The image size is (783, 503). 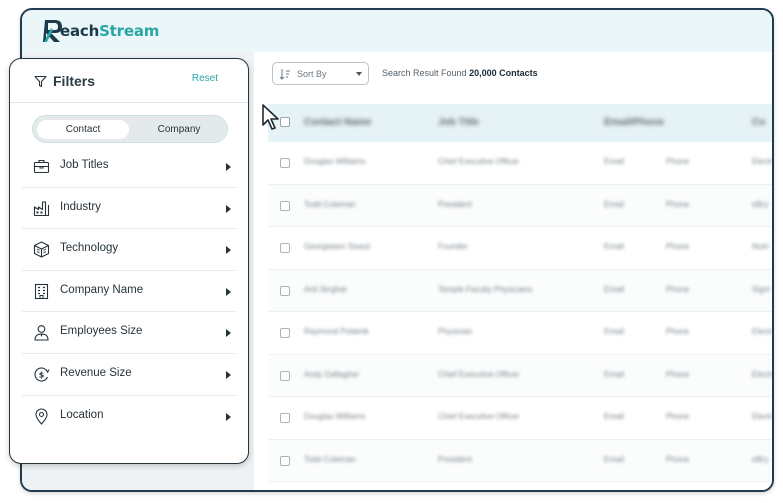 What do you see at coordinates (312, 73) in the screenshot?
I see `sort-by-label: Sort By` at bounding box center [312, 73].